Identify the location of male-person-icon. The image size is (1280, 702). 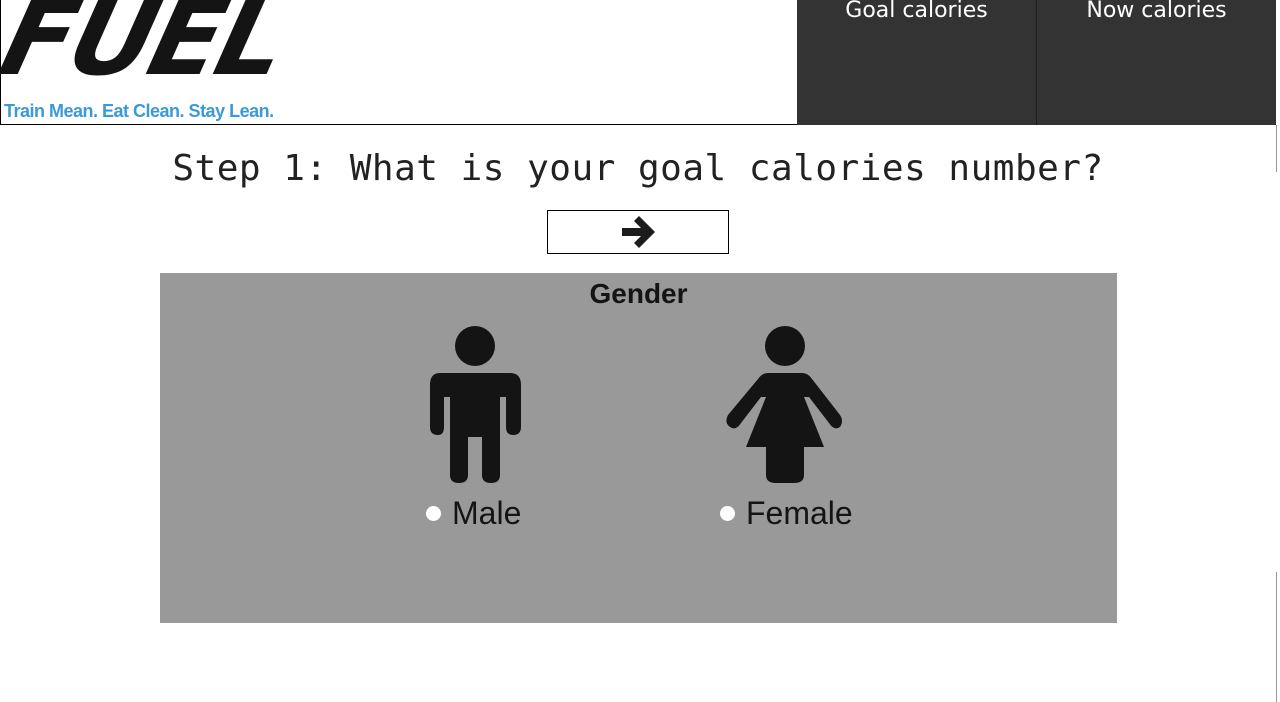
(475, 404).